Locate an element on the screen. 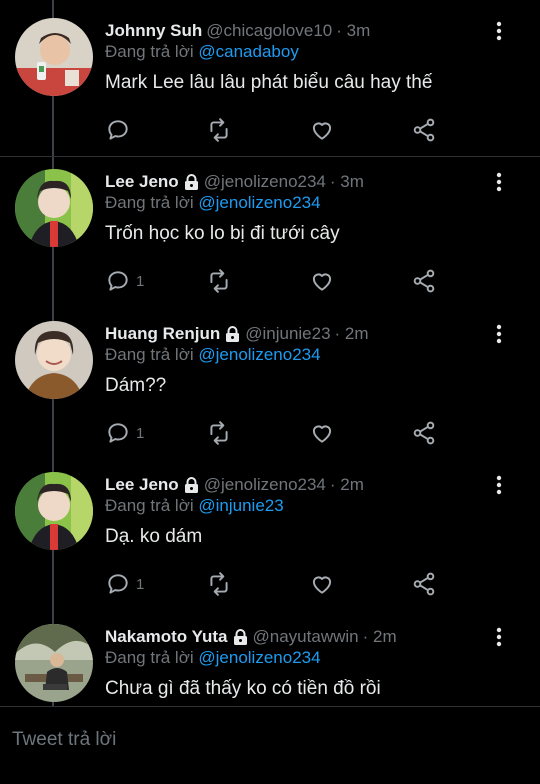  tweet-actions is located at coordinates (275, 130).